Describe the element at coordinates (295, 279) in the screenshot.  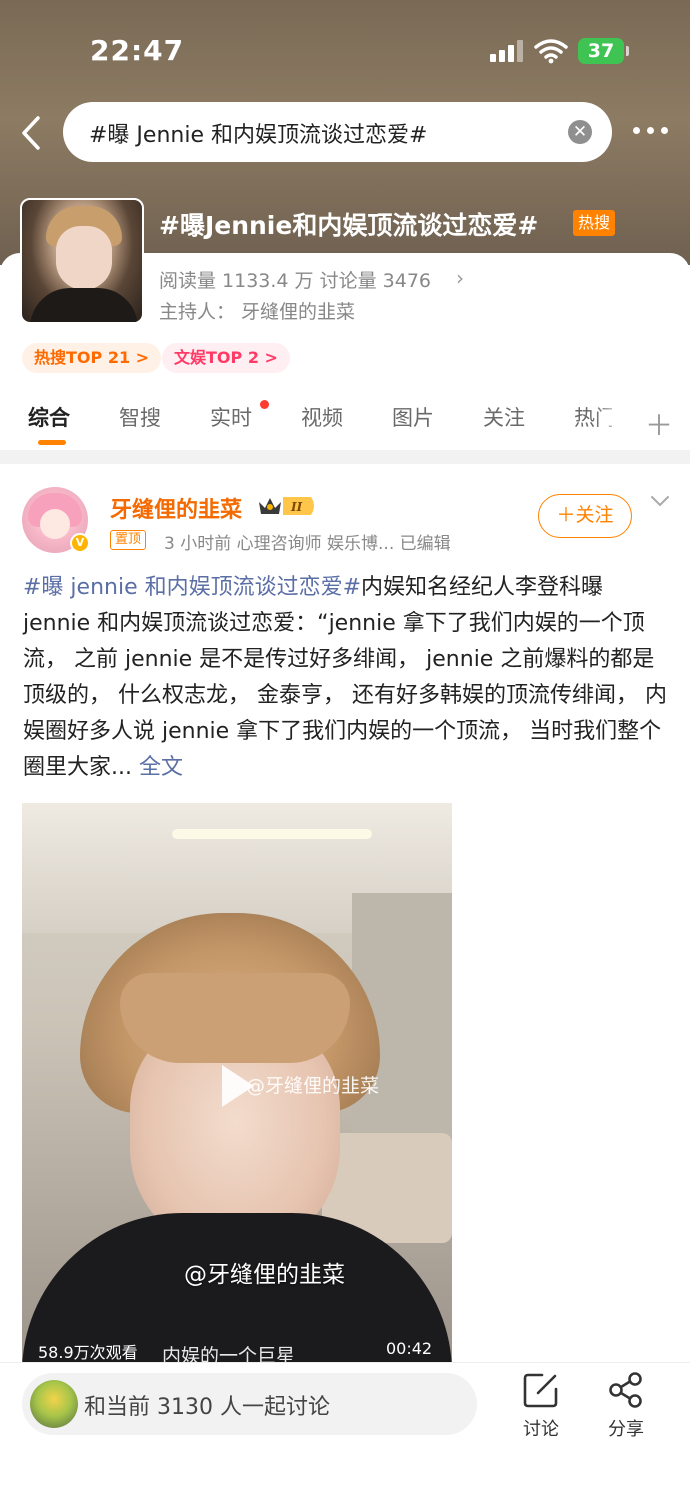
I see `topic-stats: 阅读量 1133.4 万 讨论量 3476` at that location.